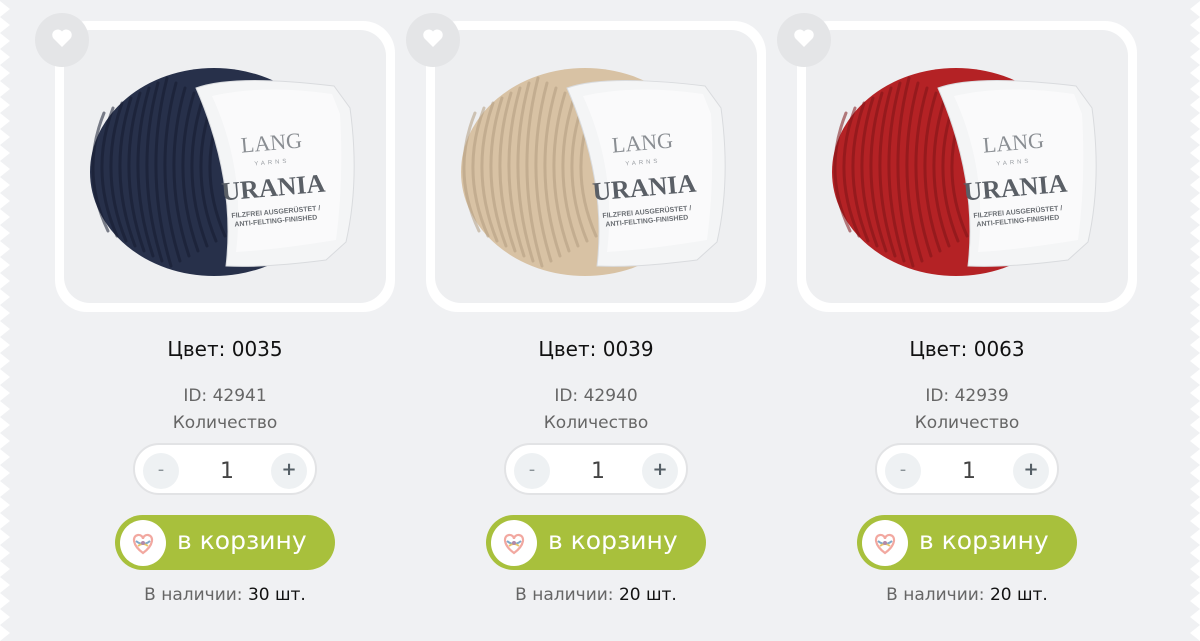 This screenshot has height=641, width=1200. What do you see at coordinates (981, 396) in the screenshot?
I see `product-id-value: 42939` at bounding box center [981, 396].